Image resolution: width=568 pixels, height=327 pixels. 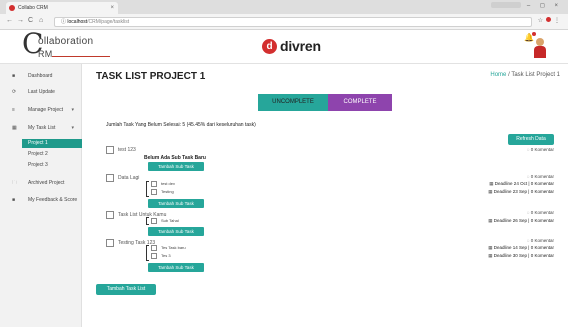 What do you see at coordinates (534, 34) in the screenshot?
I see `notification-dot` at bounding box center [534, 34].